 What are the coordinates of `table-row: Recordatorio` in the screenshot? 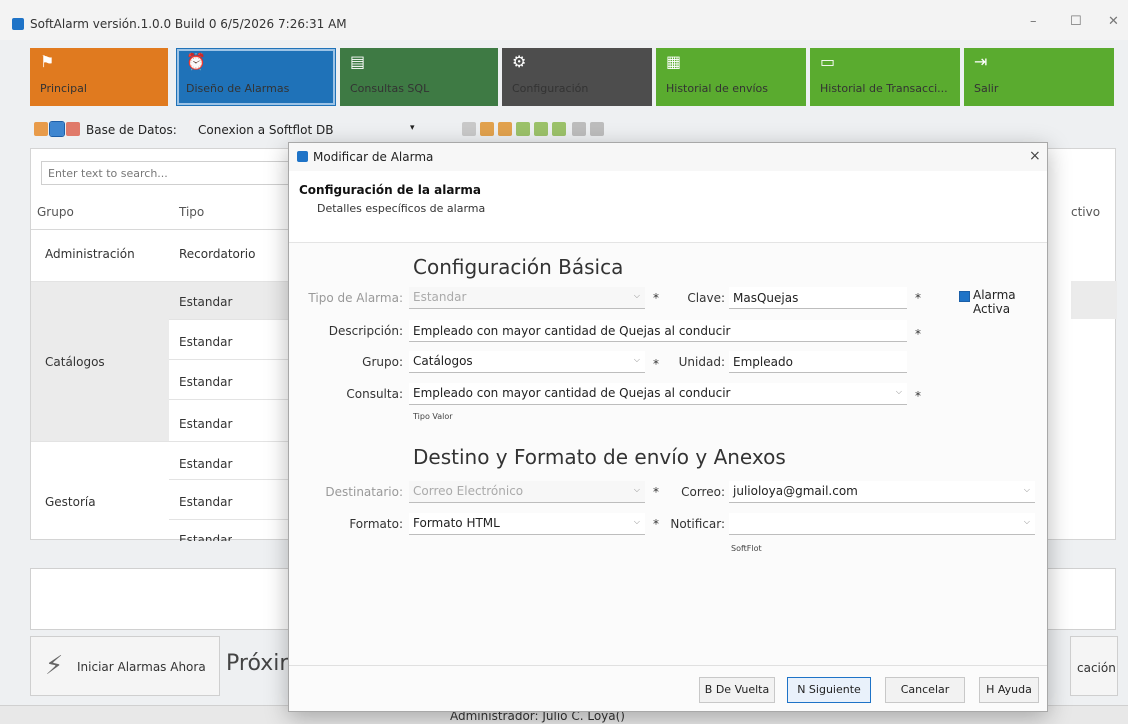 It's located at (217, 254).